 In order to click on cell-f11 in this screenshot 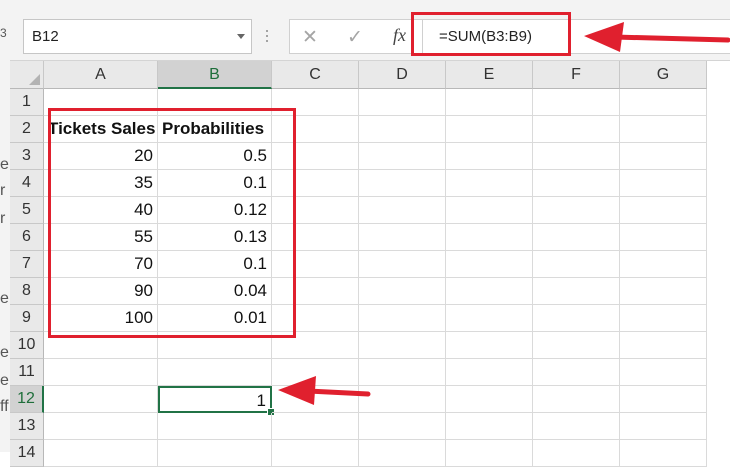, I will do `click(576, 372)`.